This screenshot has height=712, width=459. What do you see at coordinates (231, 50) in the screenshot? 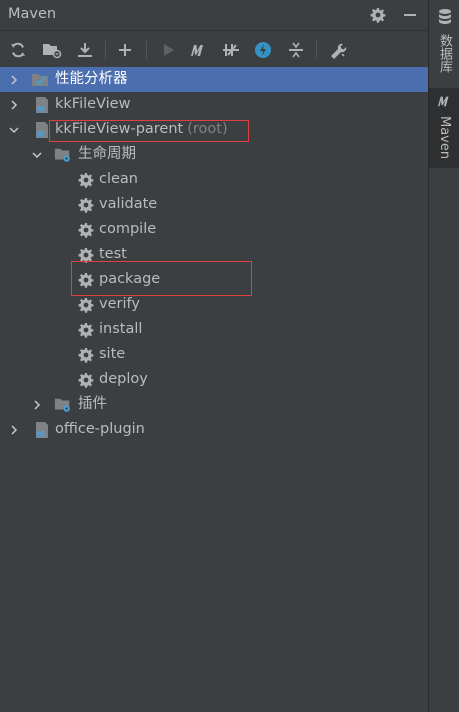
I see `toggle-offline-icon` at bounding box center [231, 50].